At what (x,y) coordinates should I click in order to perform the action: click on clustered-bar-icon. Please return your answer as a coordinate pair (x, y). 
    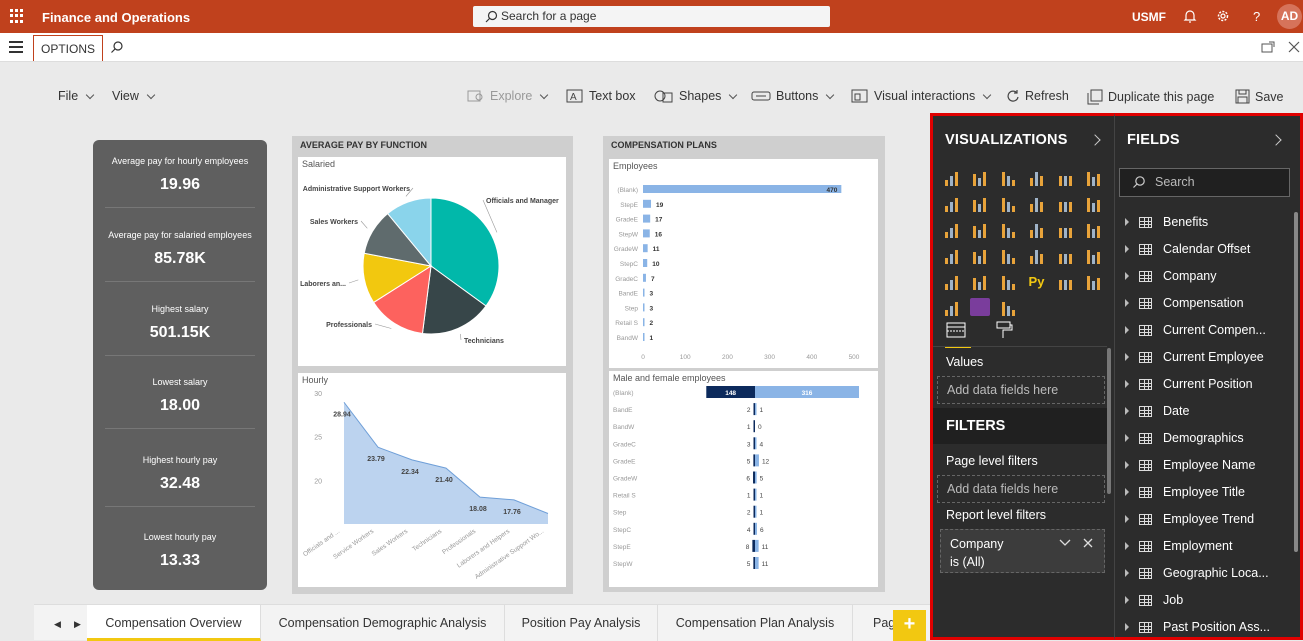
    Looking at the image, I should click on (1008, 177).